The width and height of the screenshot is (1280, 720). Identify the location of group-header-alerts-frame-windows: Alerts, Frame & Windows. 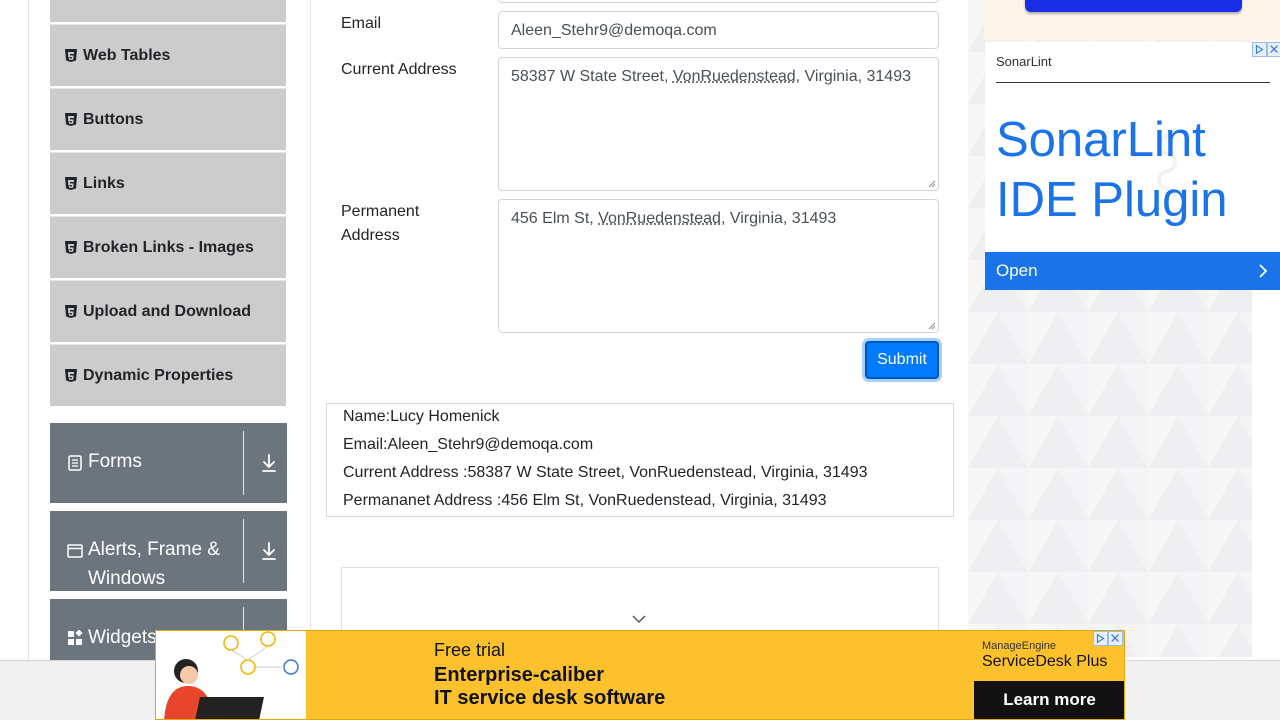
(168, 551).